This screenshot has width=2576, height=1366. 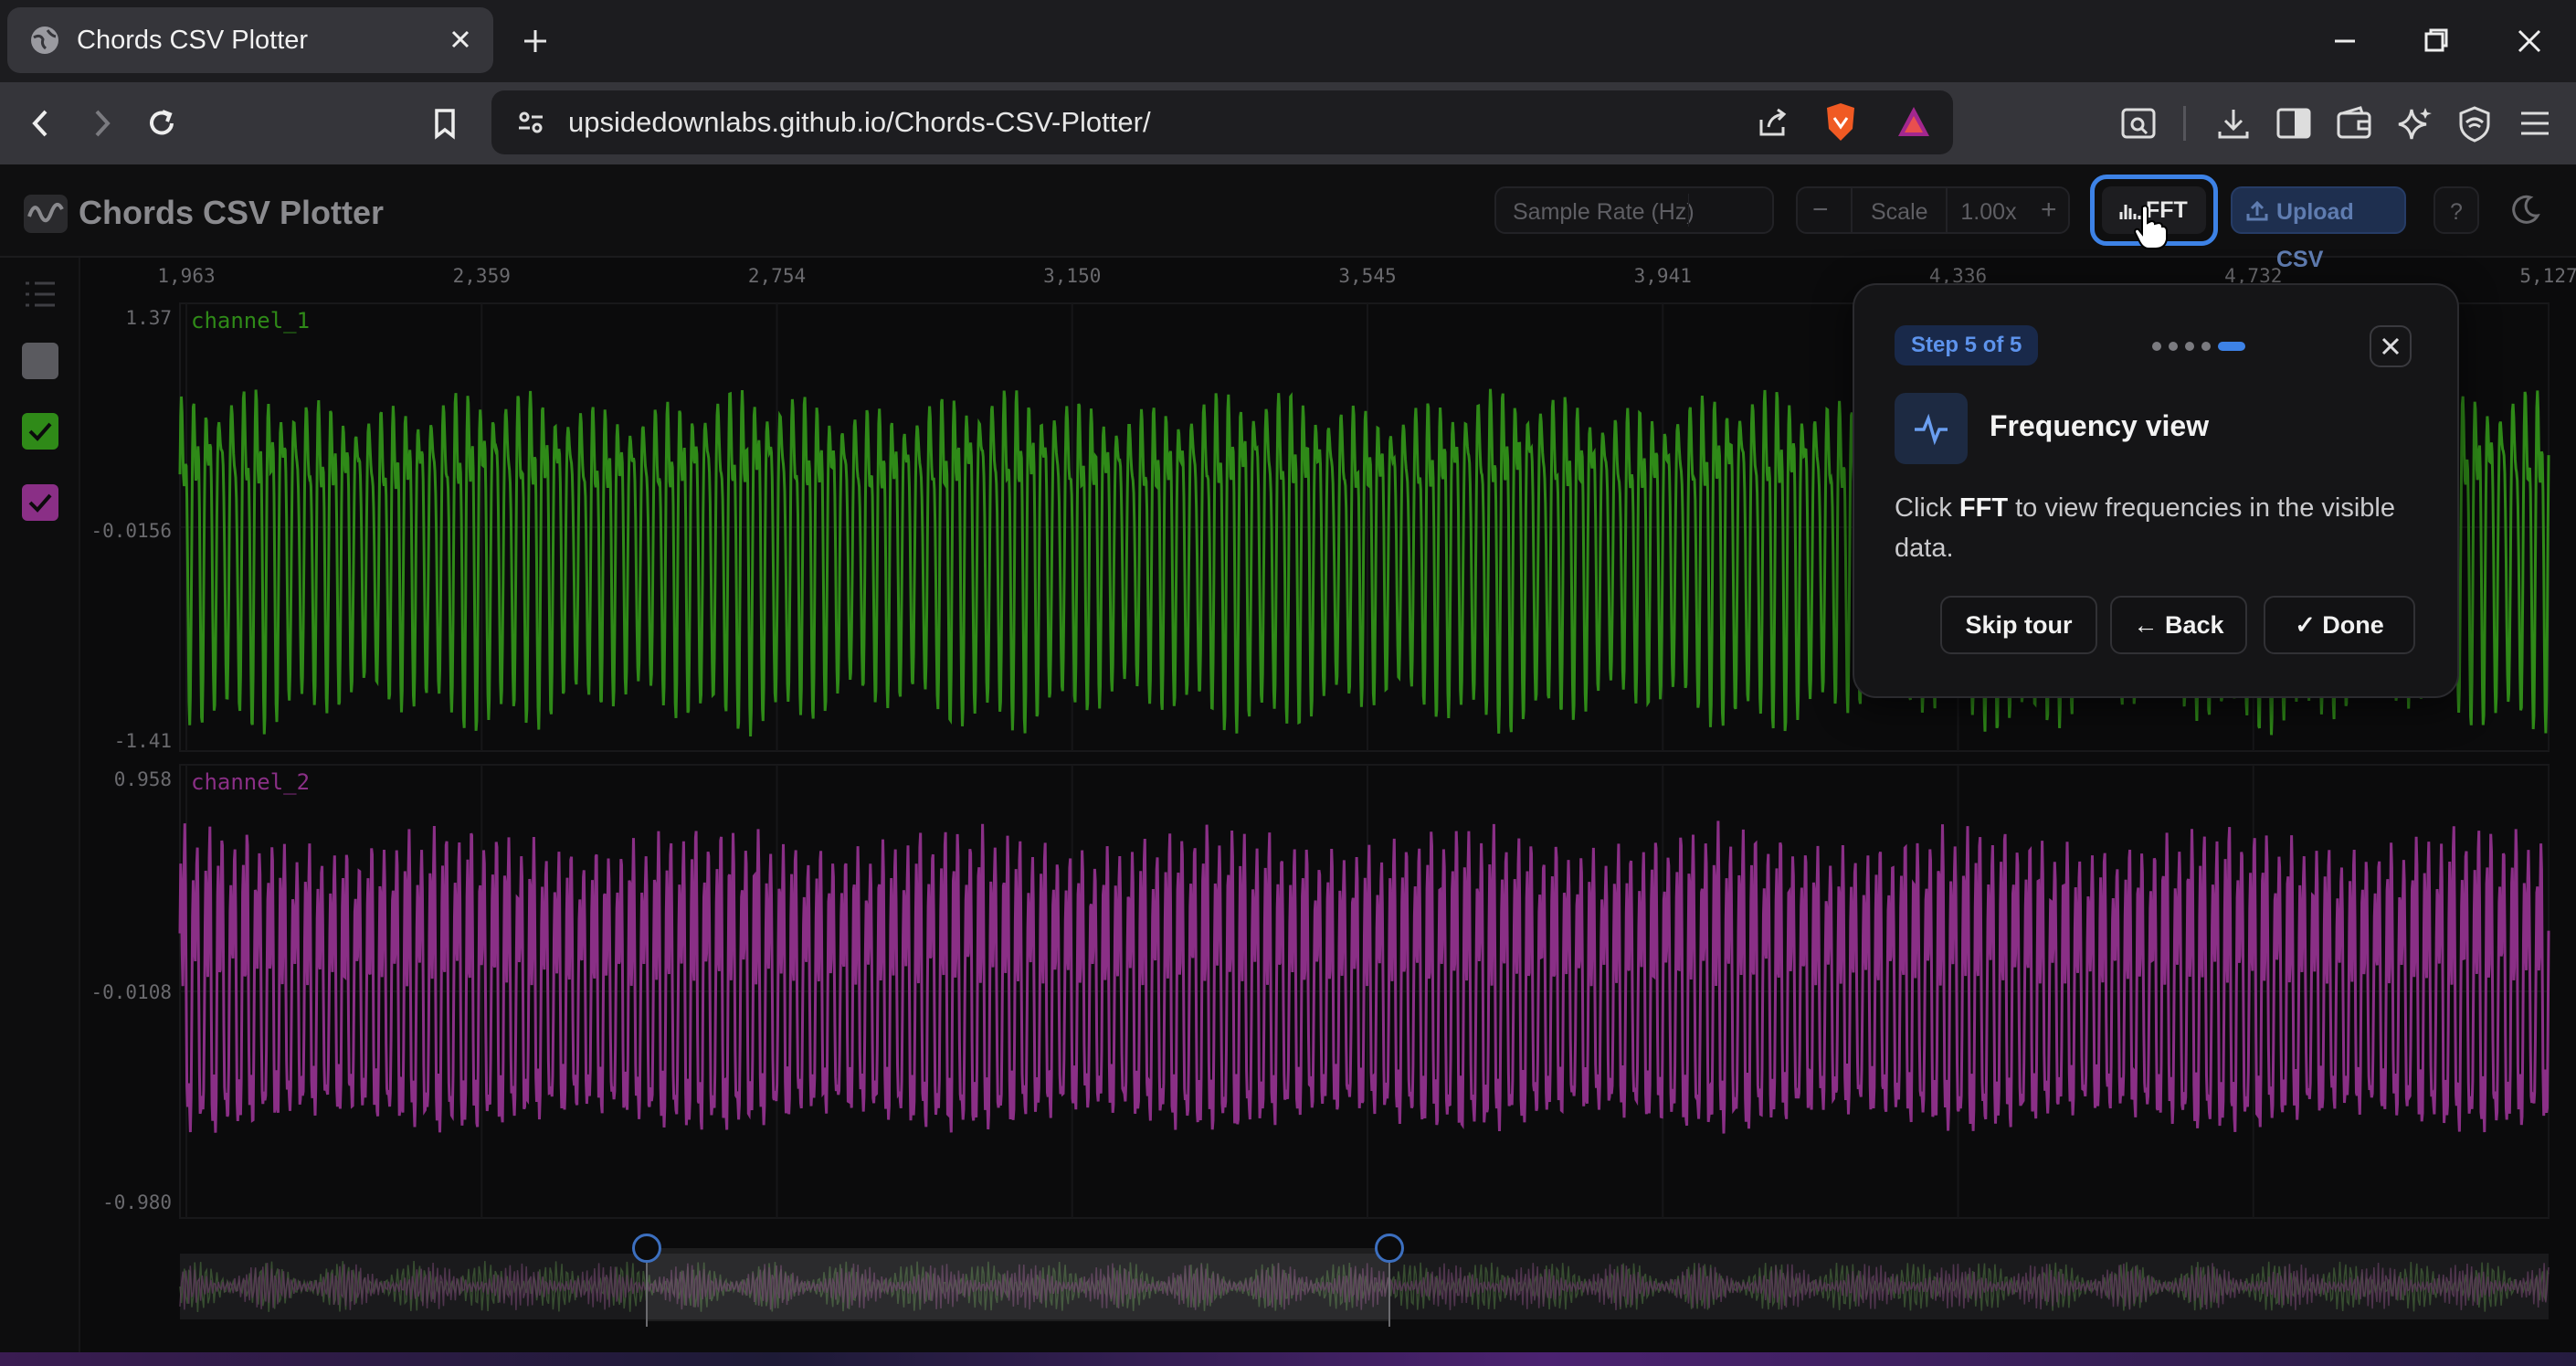 What do you see at coordinates (251, 321) in the screenshot?
I see `channel-1-label: channel_1` at bounding box center [251, 321].